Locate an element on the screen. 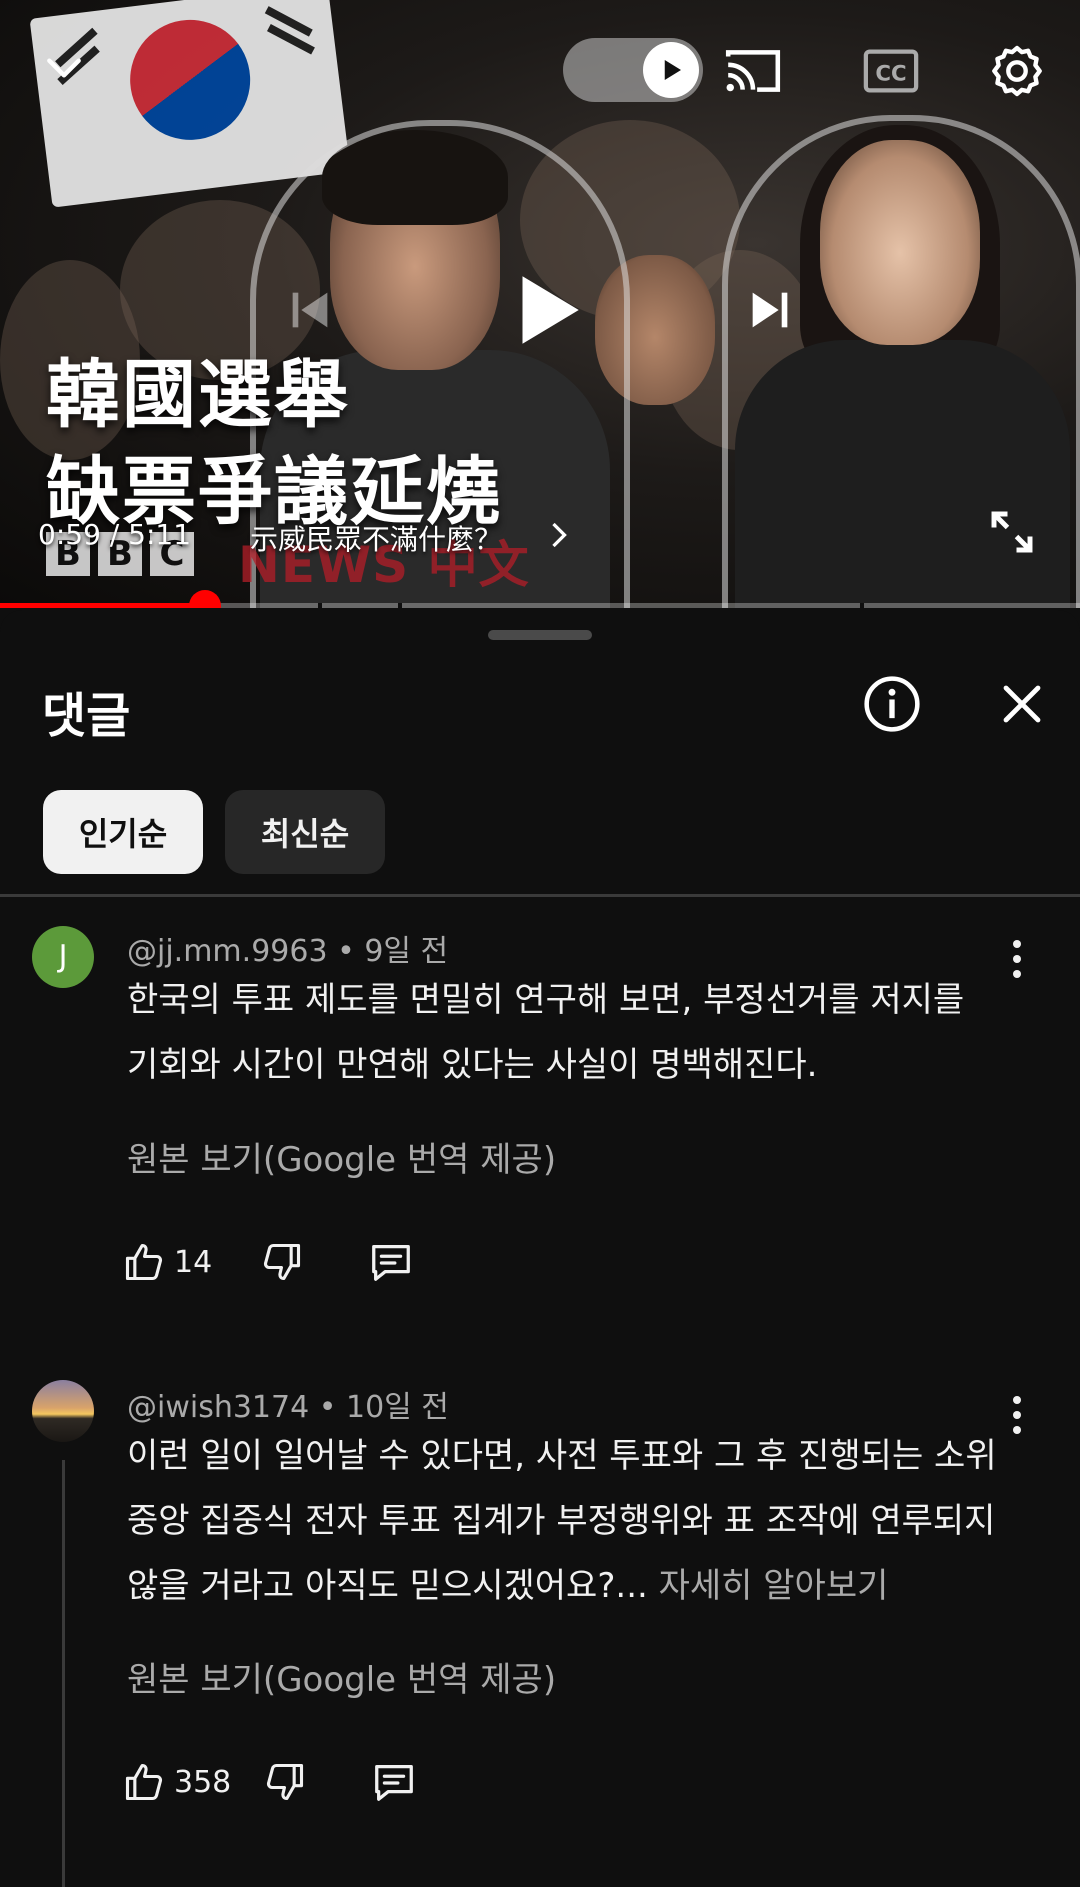 The width and height of the screenshot is (1080, 1887). time-display: 0:59 / 5:11 is located at coordinates (115, 534).